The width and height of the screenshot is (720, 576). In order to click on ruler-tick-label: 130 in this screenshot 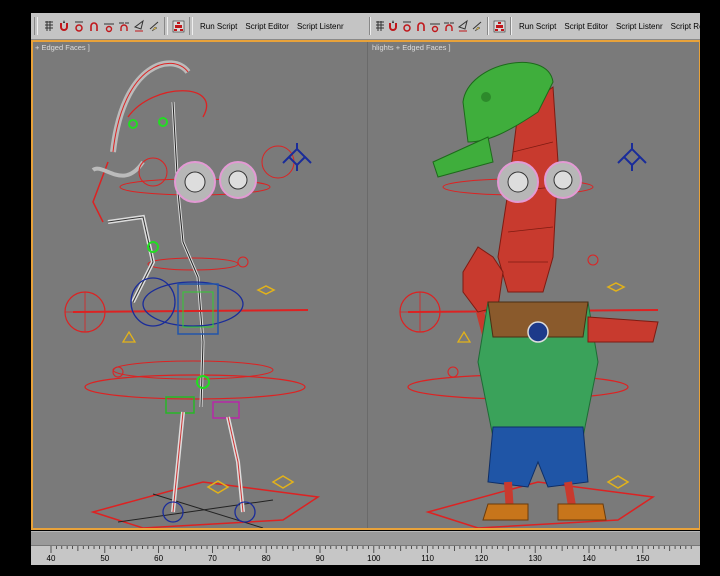, I will do `click(535, 558)`.